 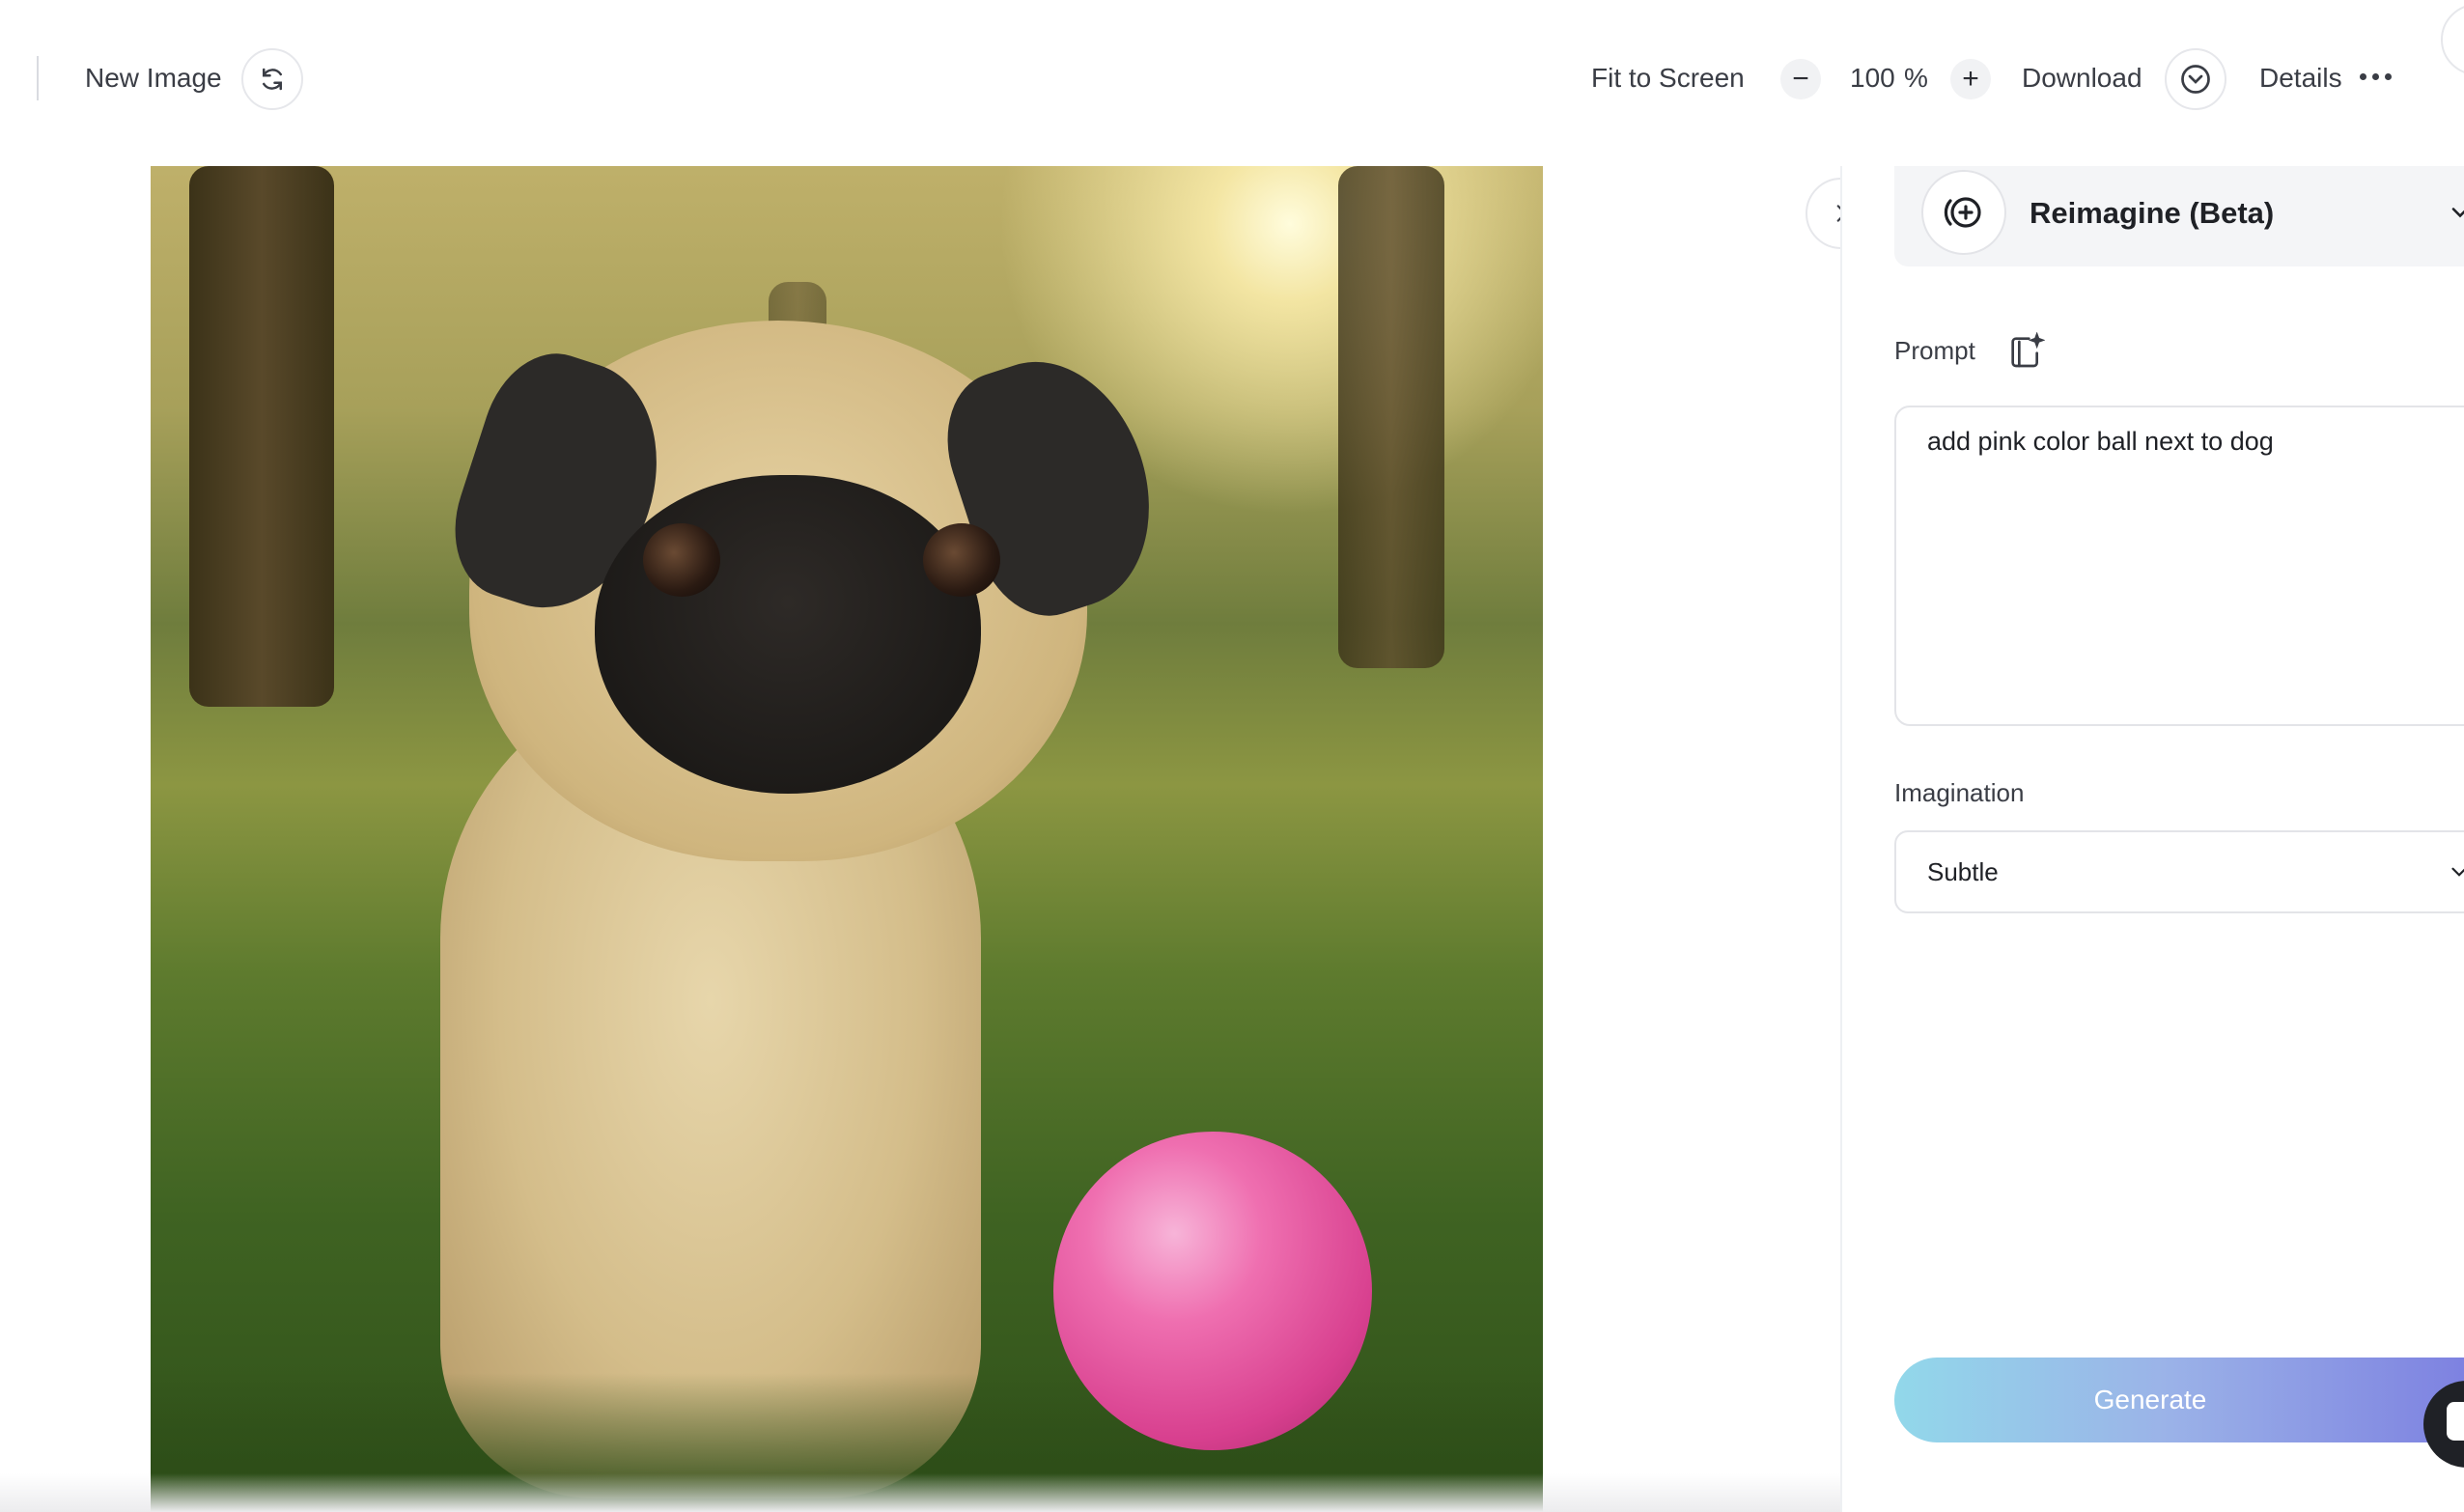 I want to click on imagination-select: Subtle, so click(x=2179, y=872).